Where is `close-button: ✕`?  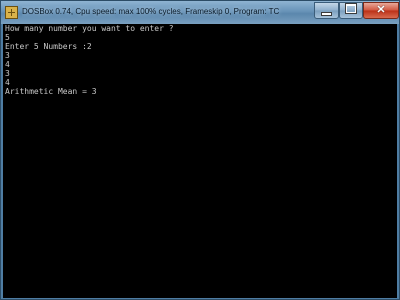 close-button: ✕ is located at coordinates (381, 10).